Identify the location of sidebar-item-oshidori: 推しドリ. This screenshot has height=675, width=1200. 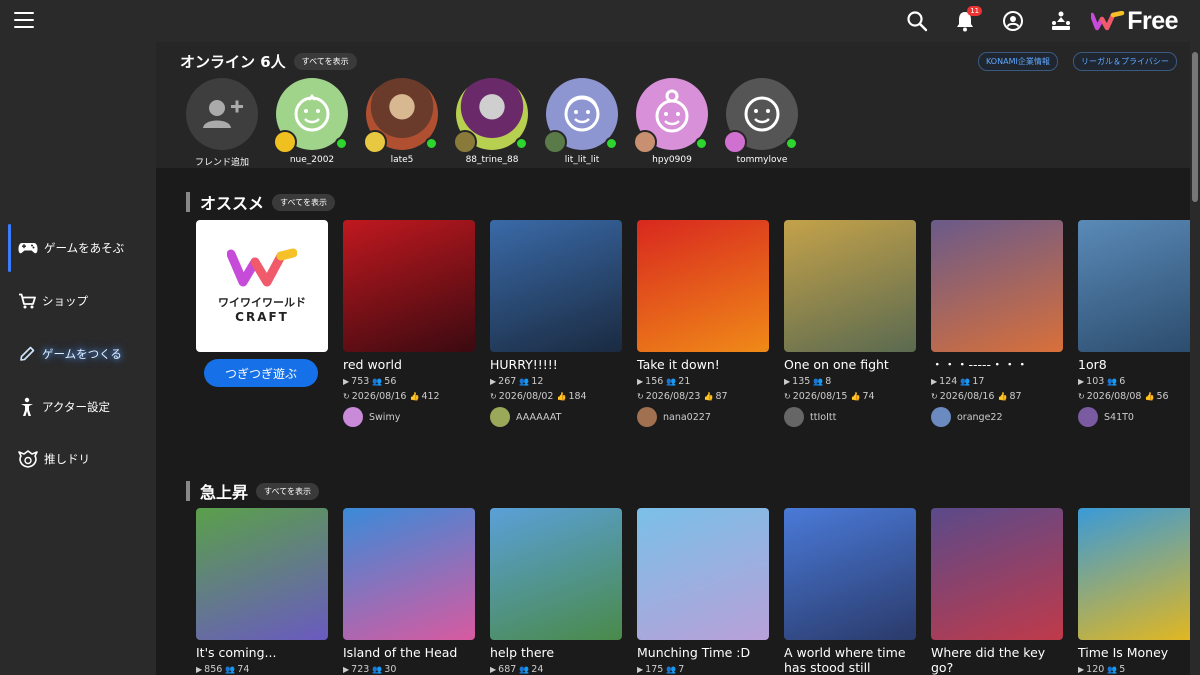
(78, 459).